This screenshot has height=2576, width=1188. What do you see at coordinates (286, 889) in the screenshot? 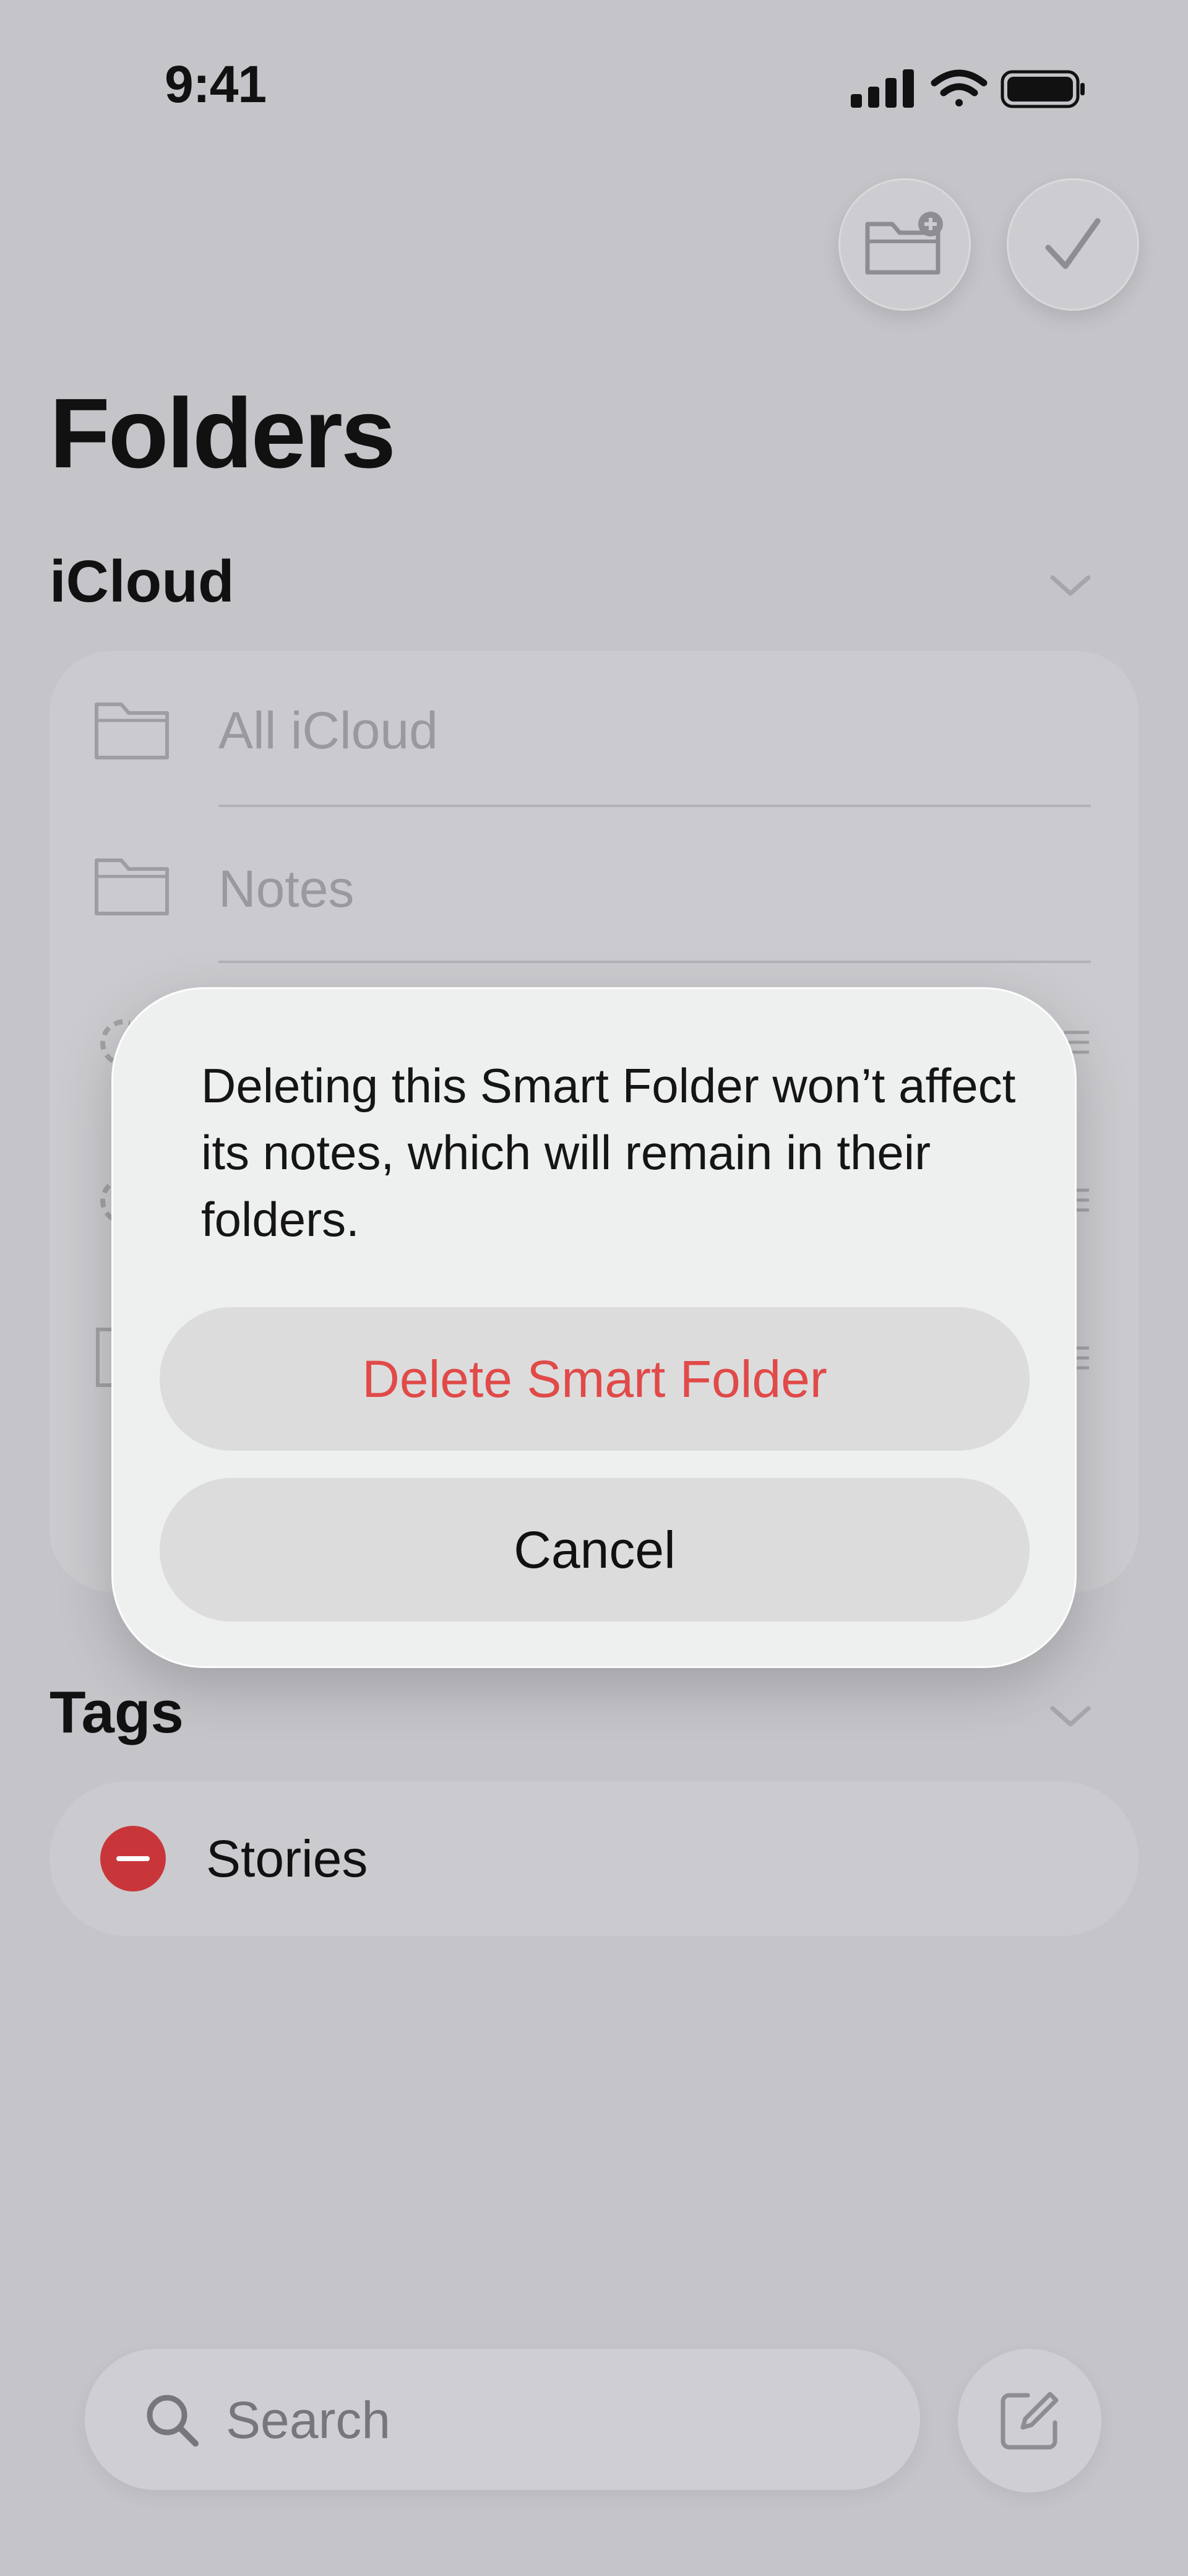
I see `folder-label: Notes` at bounding box center [286, 889].